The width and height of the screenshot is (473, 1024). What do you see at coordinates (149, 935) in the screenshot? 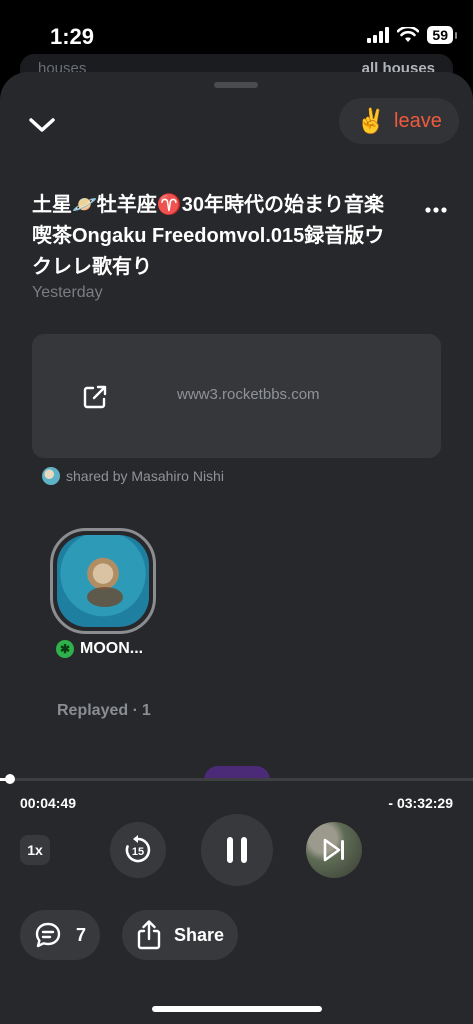
I see `share-icon` at bounding box center [149, 935].